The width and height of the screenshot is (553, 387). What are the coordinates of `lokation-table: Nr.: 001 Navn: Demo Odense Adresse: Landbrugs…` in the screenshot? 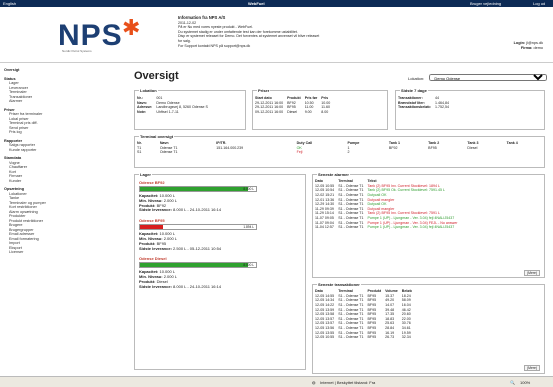 It's located at (172, 105).